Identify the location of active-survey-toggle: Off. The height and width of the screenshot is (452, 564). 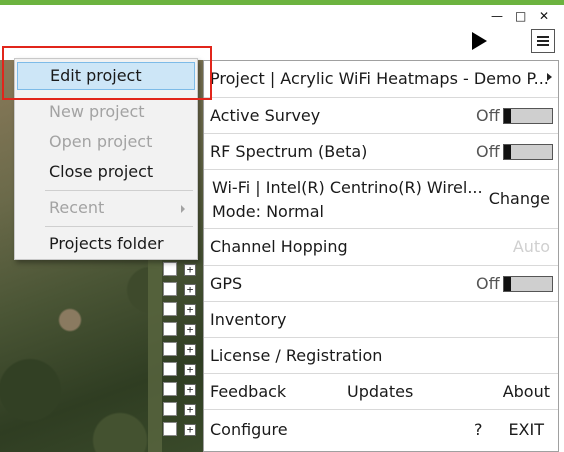
(514, 115).